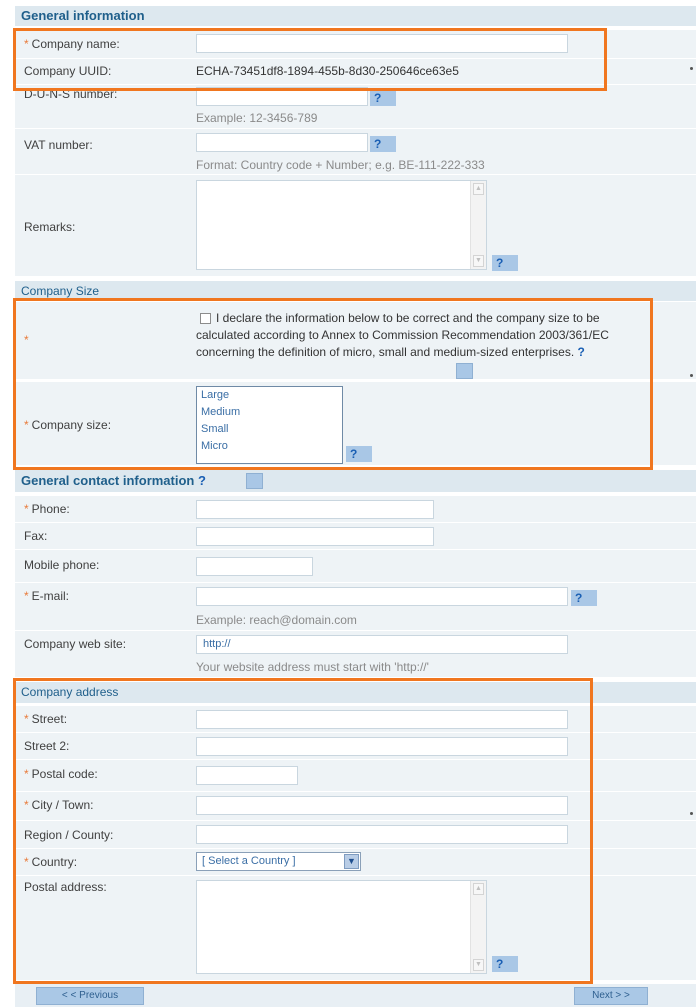  I want to click on row-fax: Fax:, so click(355, 536).